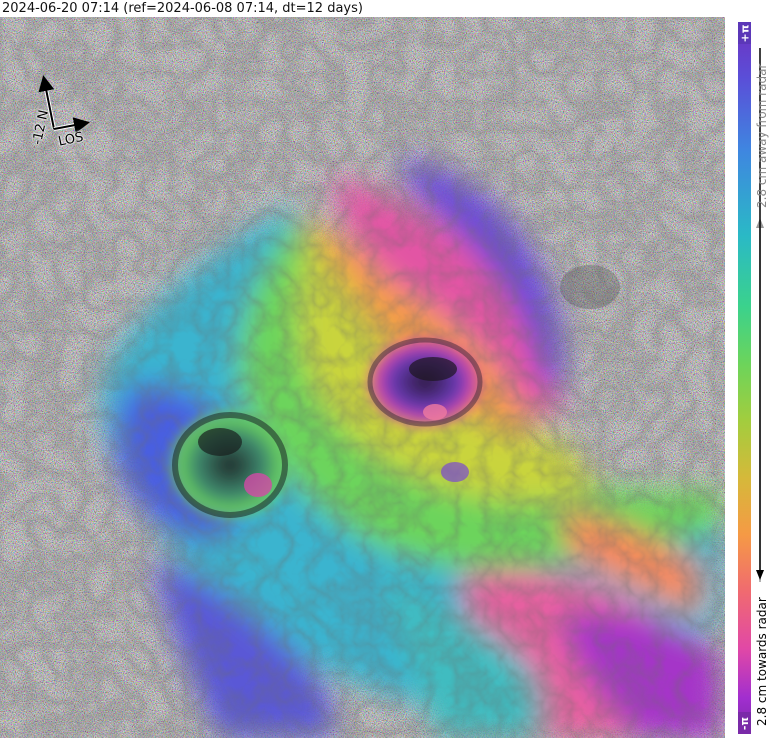  What do you see at coordinates (230, 465) in the screenshot?
I see `crater-west` at bounding box center [230, 465].